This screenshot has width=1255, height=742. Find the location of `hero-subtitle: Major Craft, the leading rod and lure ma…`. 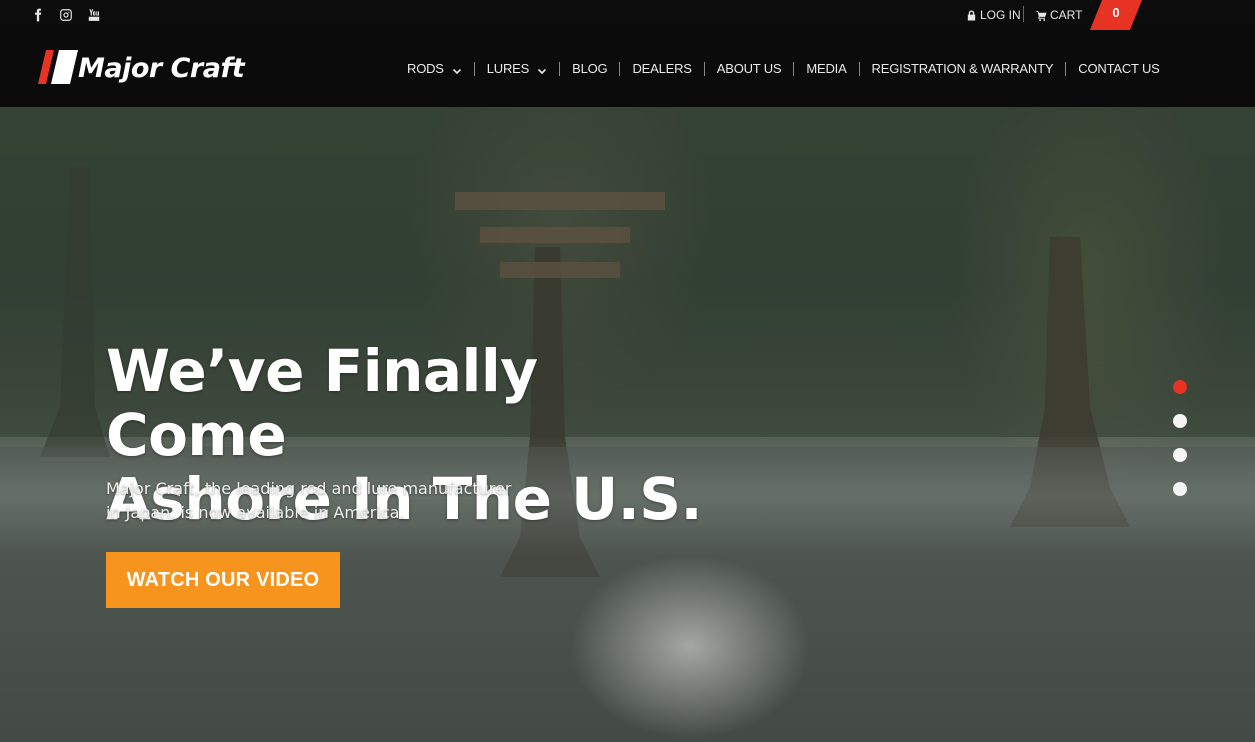

hero-subtitle: Major Craft, the leading rod and lure ma… is located at coordinates (316, 501).